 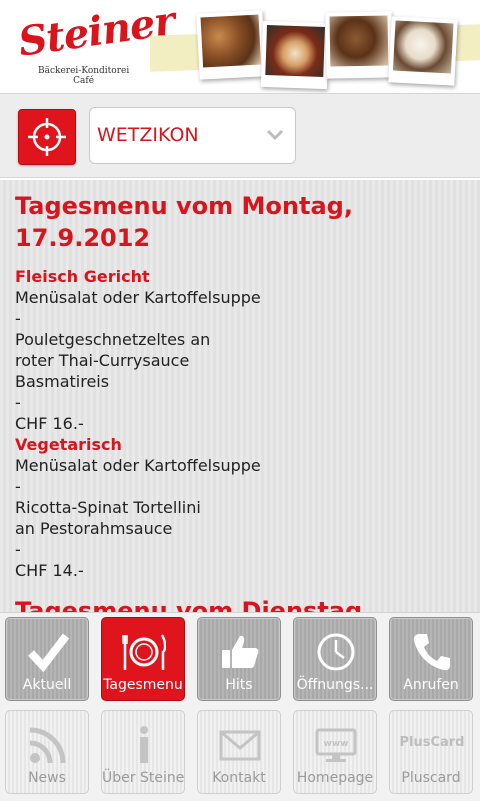 I want to click on menu-line: Basmatireis, so click(x=62, y=381).